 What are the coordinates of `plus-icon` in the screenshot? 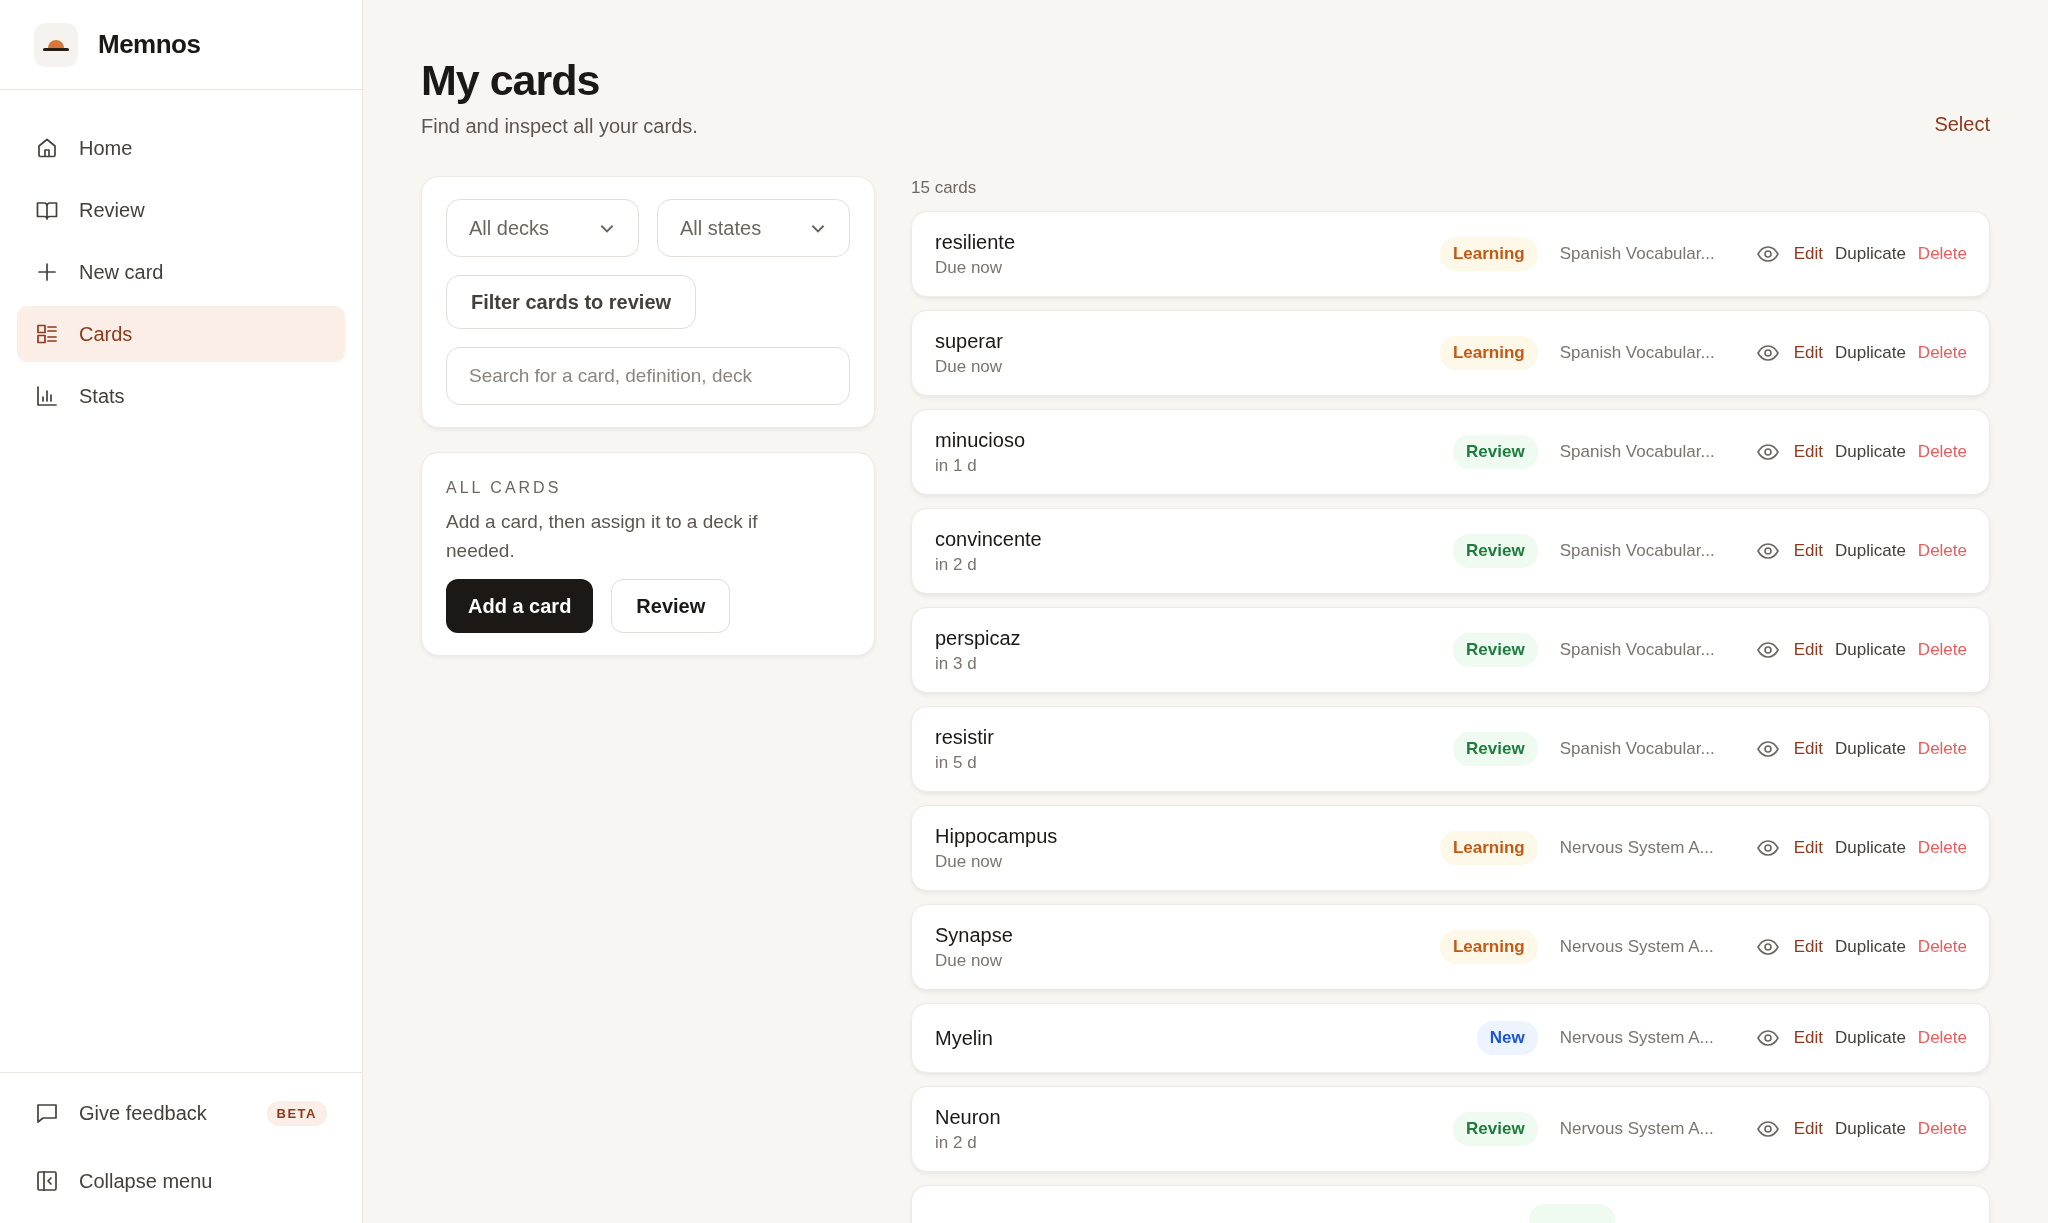 It's located at (47, 272).